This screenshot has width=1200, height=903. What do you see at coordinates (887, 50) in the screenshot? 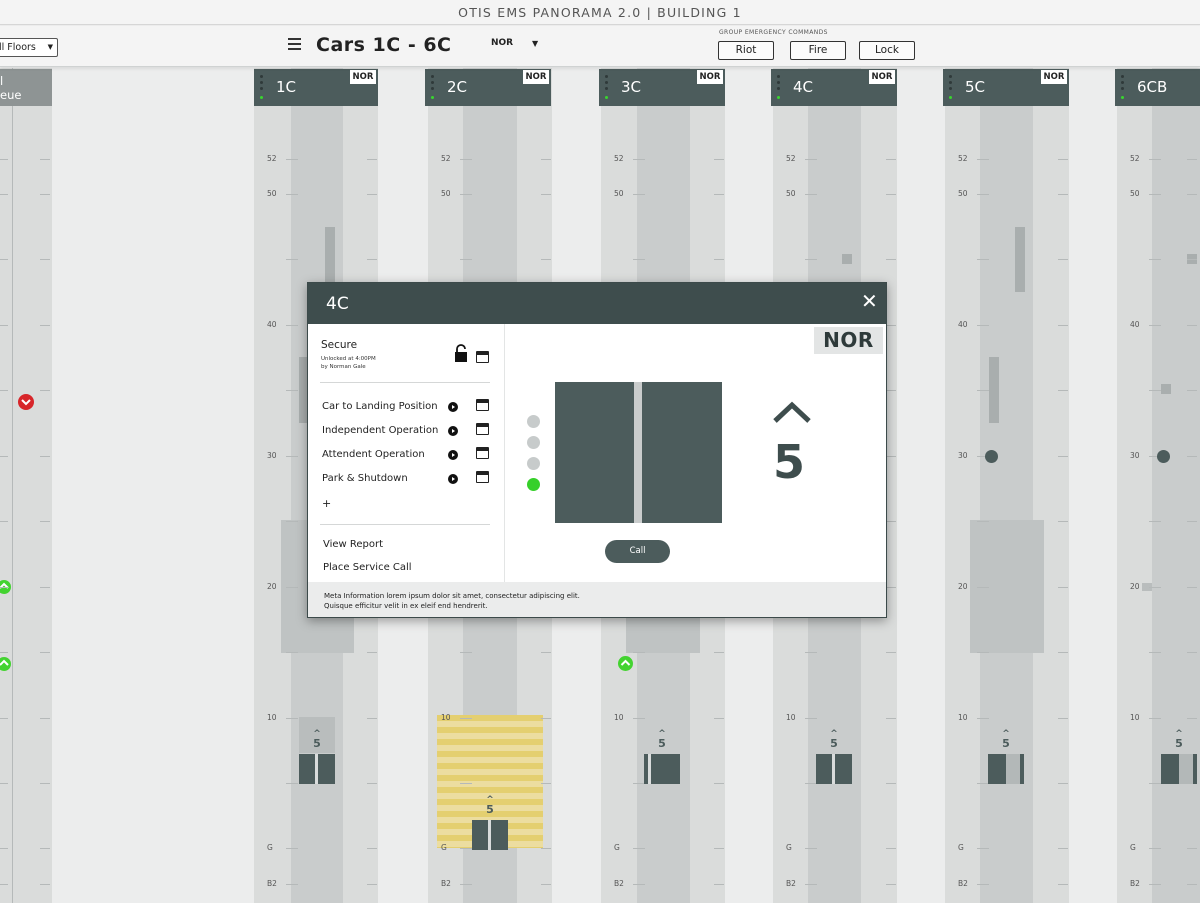
I see `lock-button: Lock` at bounding box center [887, 50].